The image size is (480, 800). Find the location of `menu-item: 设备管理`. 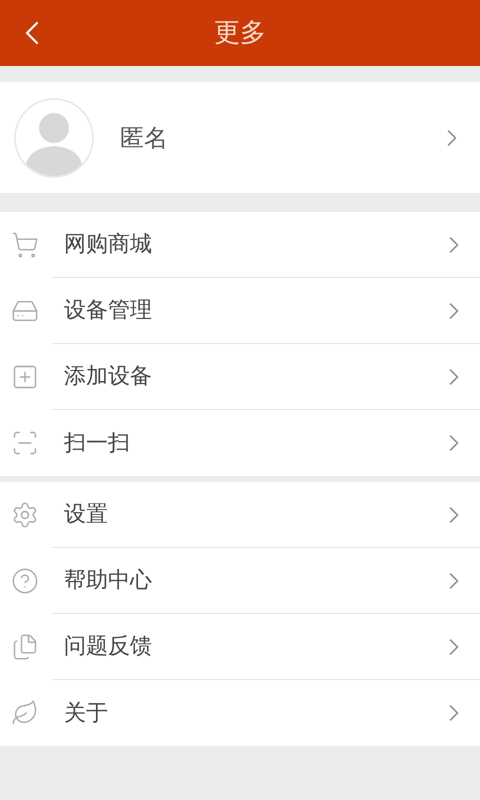

menu-item: 设备管理 is located at coordinates (240, 311).